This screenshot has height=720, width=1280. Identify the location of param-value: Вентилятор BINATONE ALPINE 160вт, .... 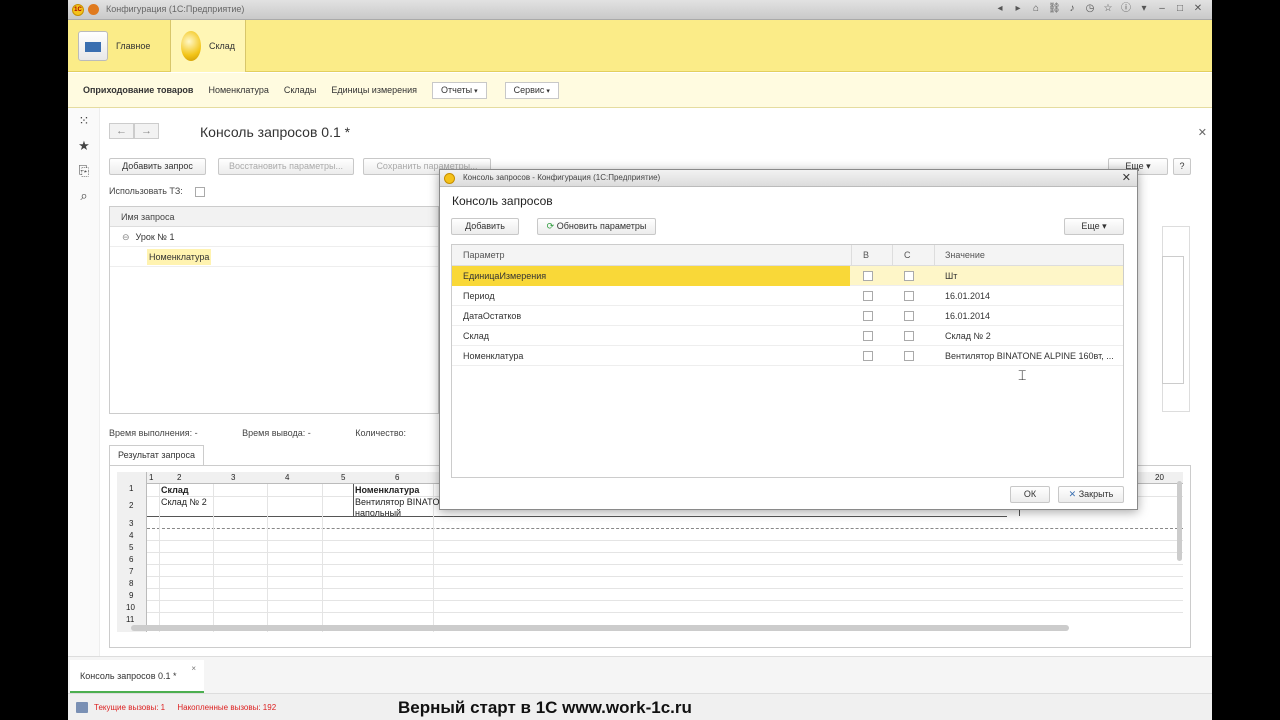
(1029, 356).